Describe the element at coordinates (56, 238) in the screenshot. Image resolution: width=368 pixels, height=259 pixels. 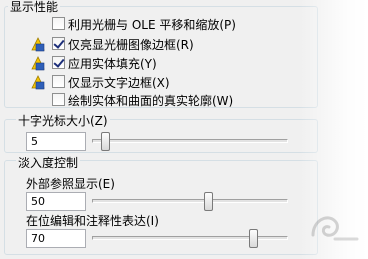
I see `inplace-edit-input: 70` at that location.